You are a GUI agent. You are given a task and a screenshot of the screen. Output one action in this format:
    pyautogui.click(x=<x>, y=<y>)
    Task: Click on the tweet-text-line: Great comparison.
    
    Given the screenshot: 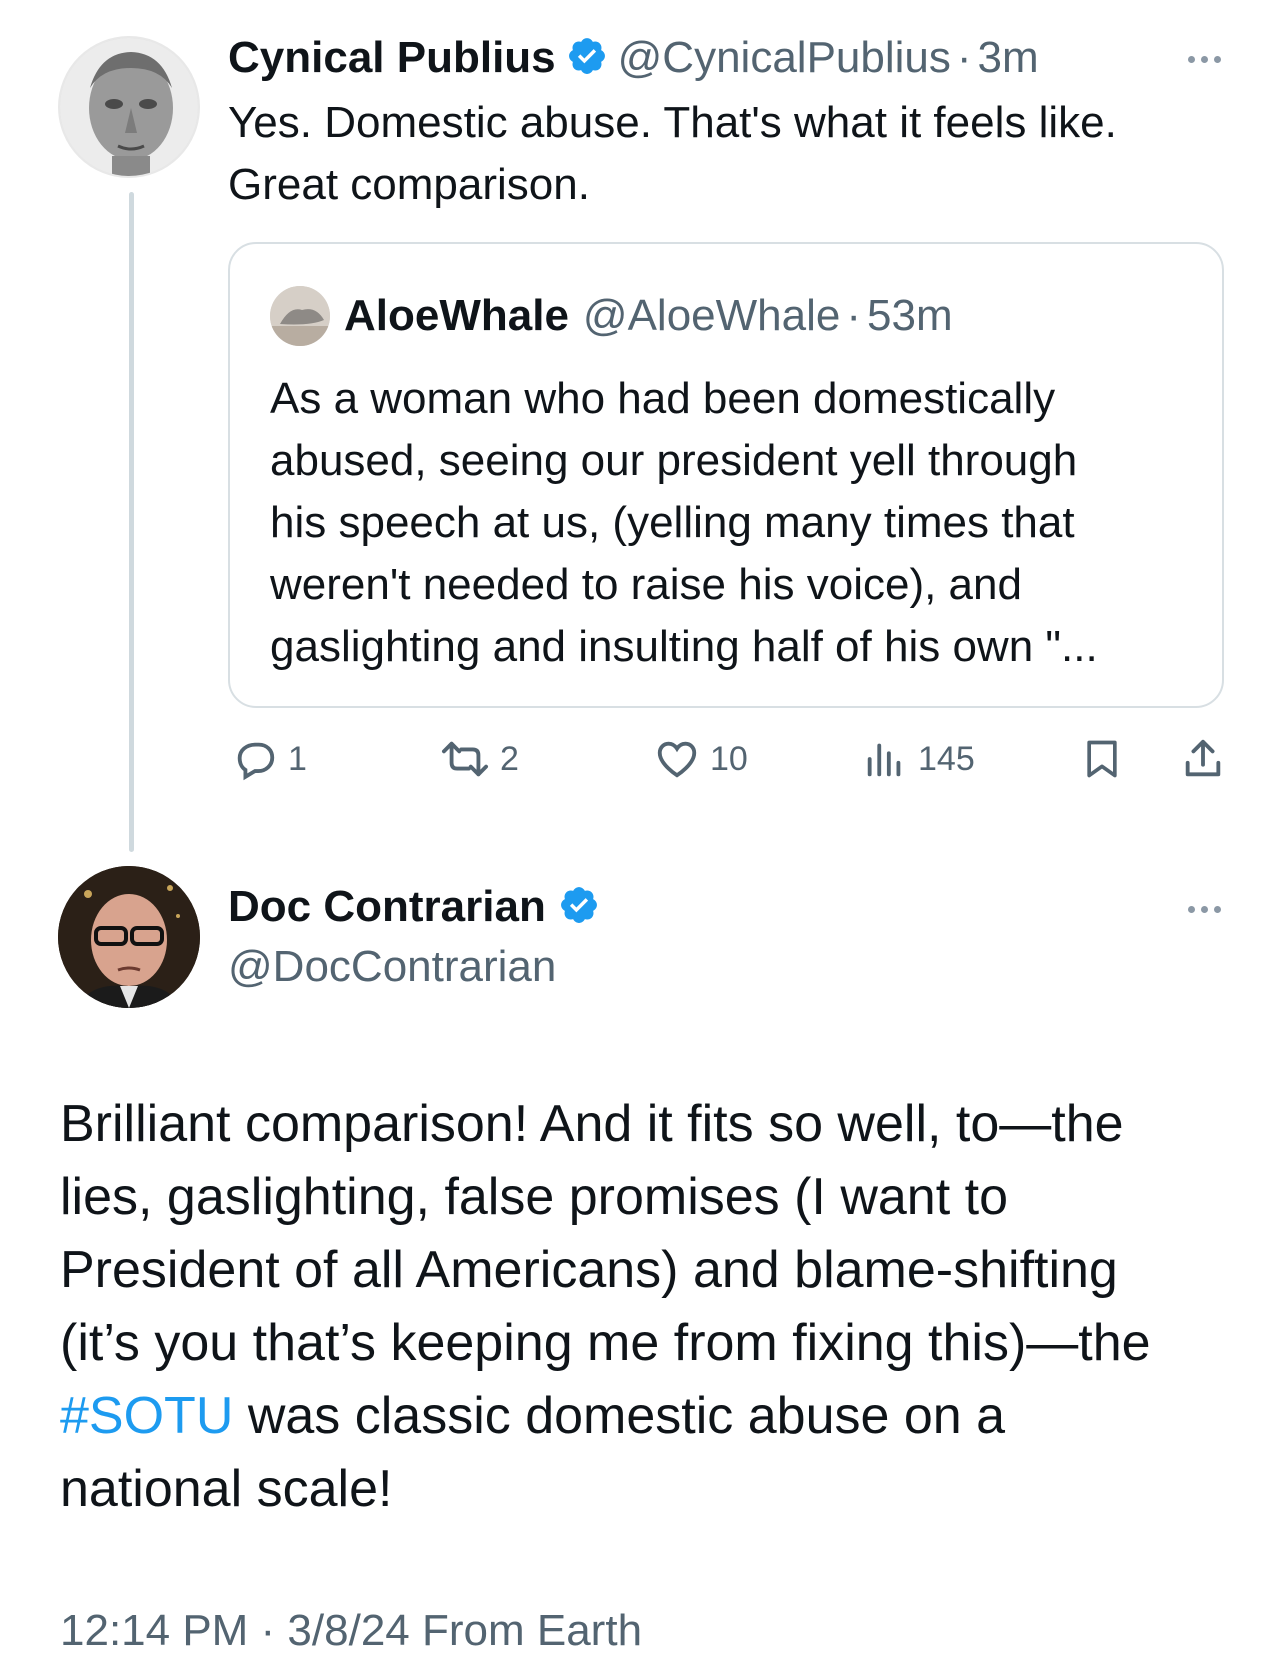 What is the action you would take?
    pyautogui.click(x=409, y=184)
    